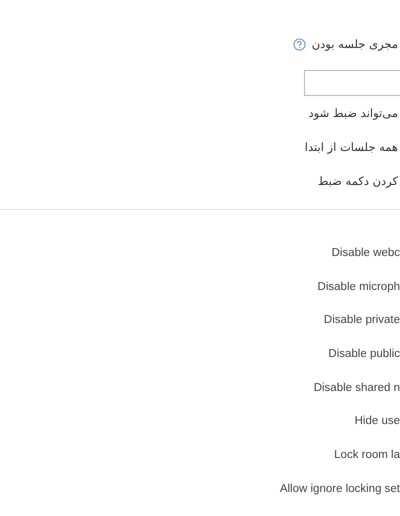 Image resolution: width=400 pixels, height=516 pixels. What do you see at coordinates (364, 354) in the screenshot?
I see `setting-label: Disable public` at bounding box center [364, 354].